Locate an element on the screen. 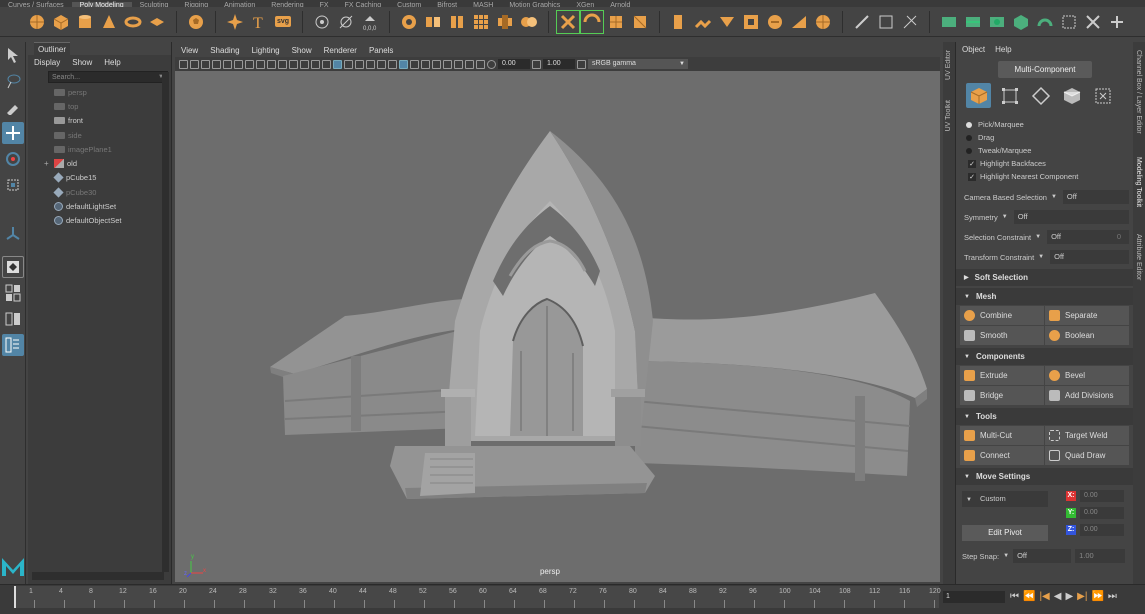 The width and height of the screenshot is (1145, 614). outliner-item: top is located at coordinates (99, 106).